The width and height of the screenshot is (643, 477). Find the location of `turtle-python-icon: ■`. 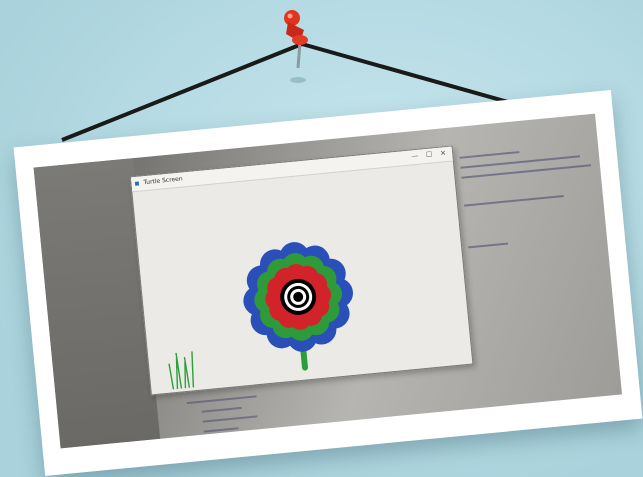

turtle-python-icon: ■ is located at coordinates (137, 184).